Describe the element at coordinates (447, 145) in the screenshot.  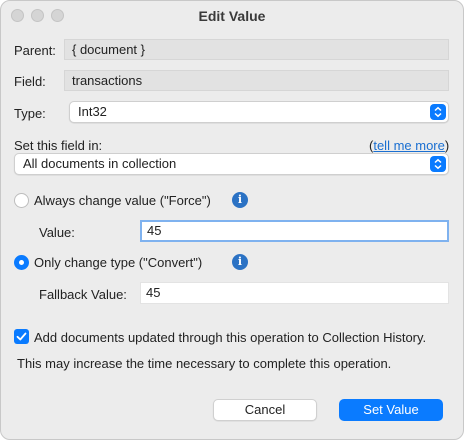
I see `paren-close: )` at that location.